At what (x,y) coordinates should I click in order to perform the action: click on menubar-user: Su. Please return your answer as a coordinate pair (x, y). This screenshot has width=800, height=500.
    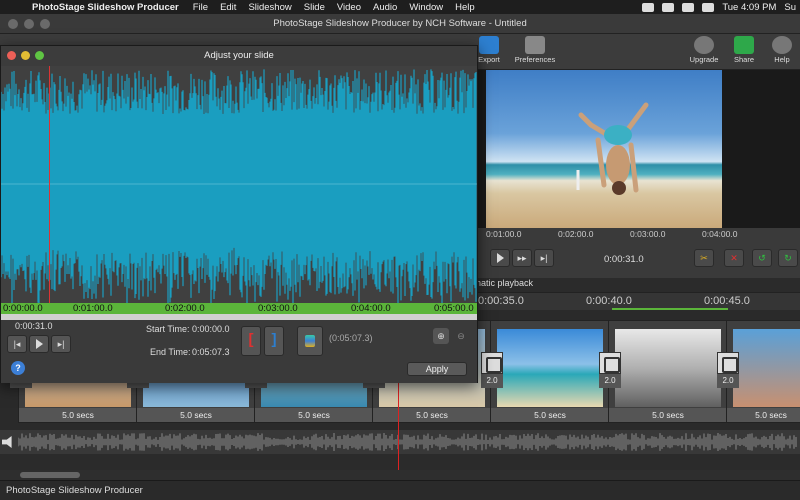
    Looking at the image, I should click on (790, 7).